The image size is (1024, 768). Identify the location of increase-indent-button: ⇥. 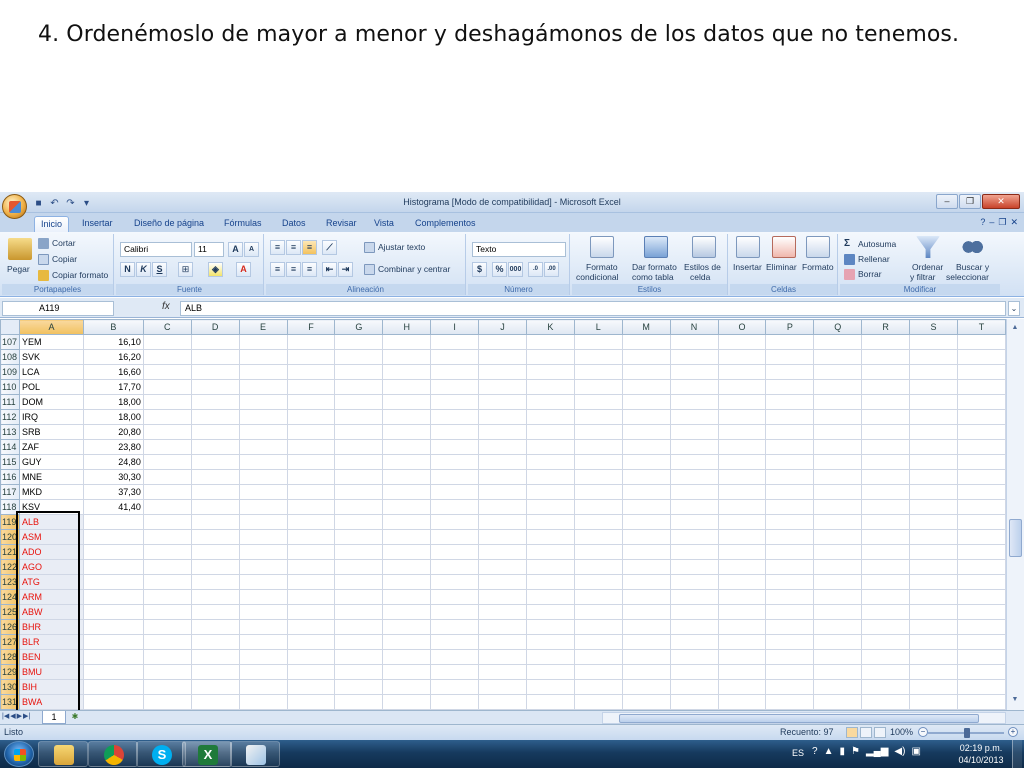
(345, 269).